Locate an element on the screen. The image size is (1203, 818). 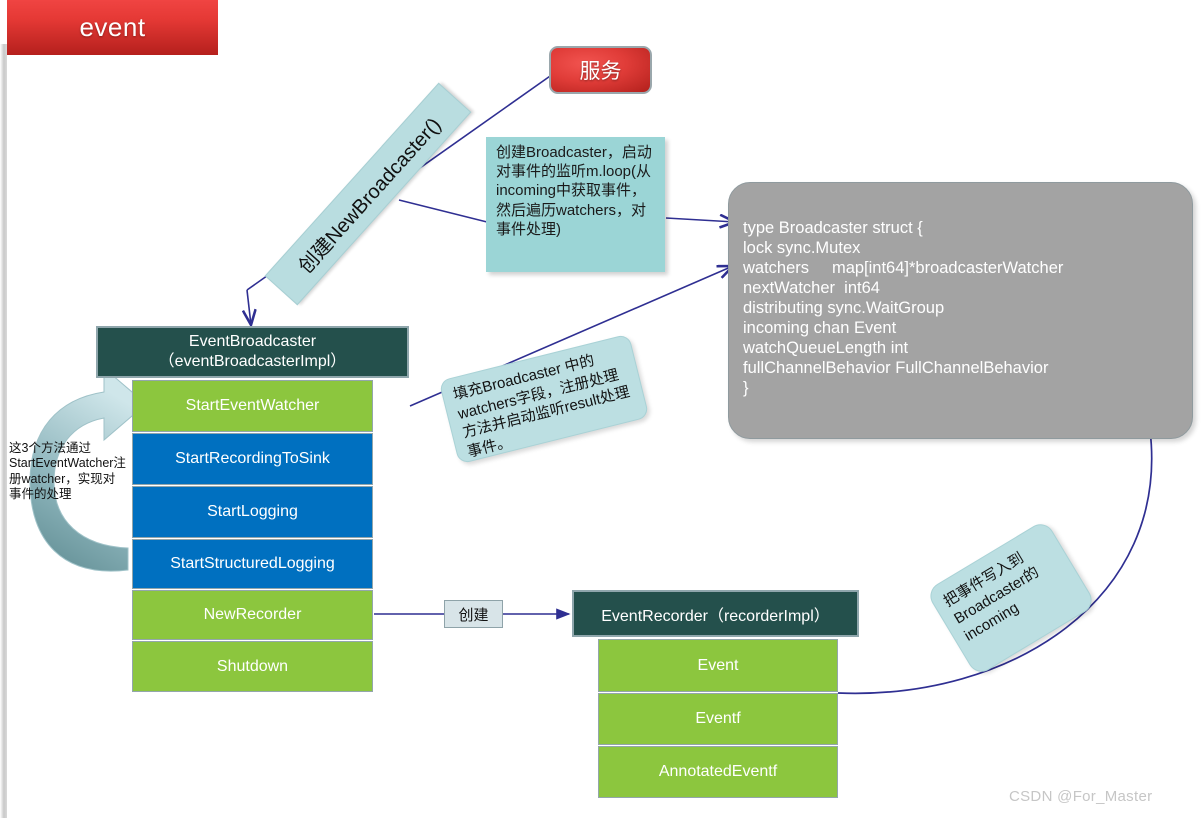
method-label: StartStructuredLogging is located at coordinates (252, 563).